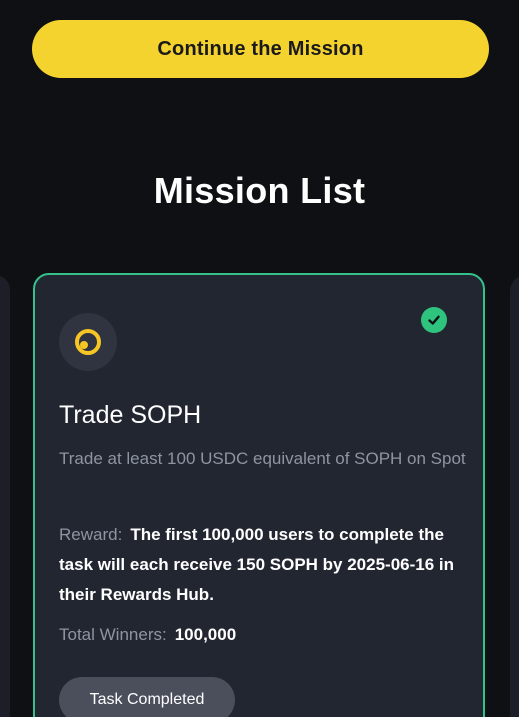 Image resolution: width=519 pixels, height=717 pixels. I want to click on winners-value: 100,000, so click(205, 634).